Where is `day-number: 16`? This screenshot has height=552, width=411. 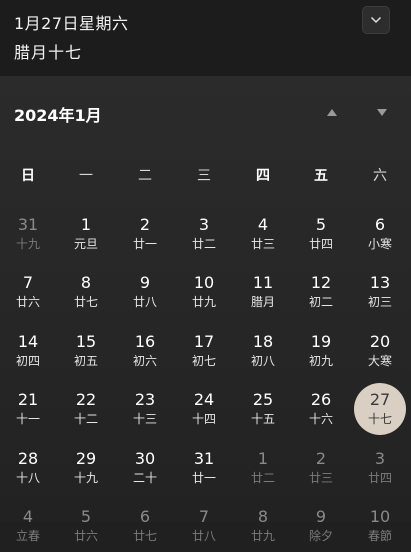 day-number: 16 is located at coordinates (145, 341).